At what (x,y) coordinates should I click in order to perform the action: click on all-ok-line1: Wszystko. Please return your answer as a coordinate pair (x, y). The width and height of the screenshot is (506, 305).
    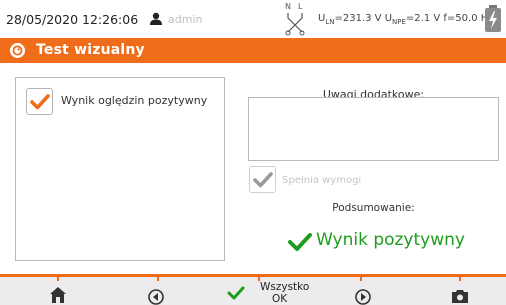
    Looking at the image, I should click on (285, 287).